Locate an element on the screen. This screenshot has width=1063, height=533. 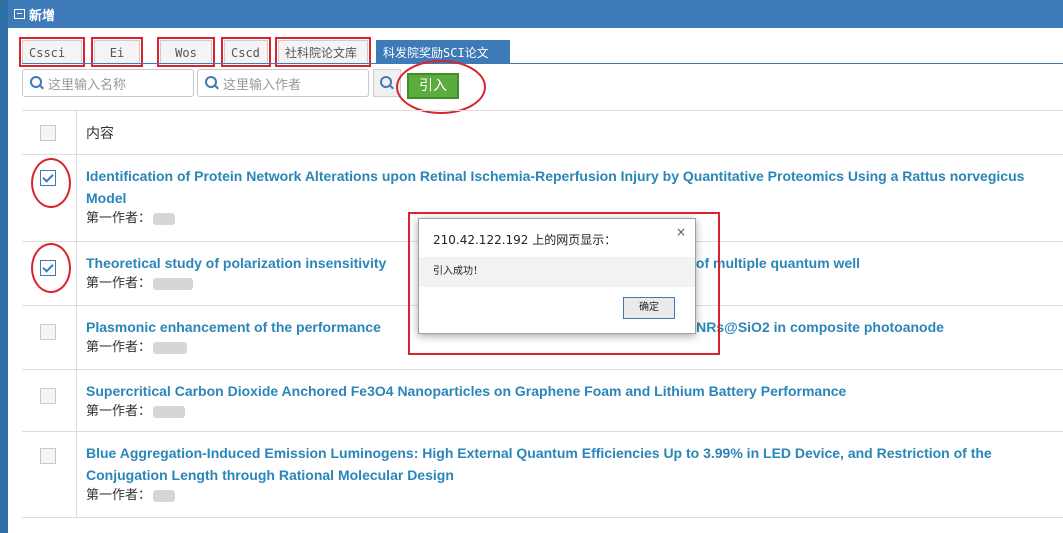
tab-ei: Ei is located at coordinates (117, 52).